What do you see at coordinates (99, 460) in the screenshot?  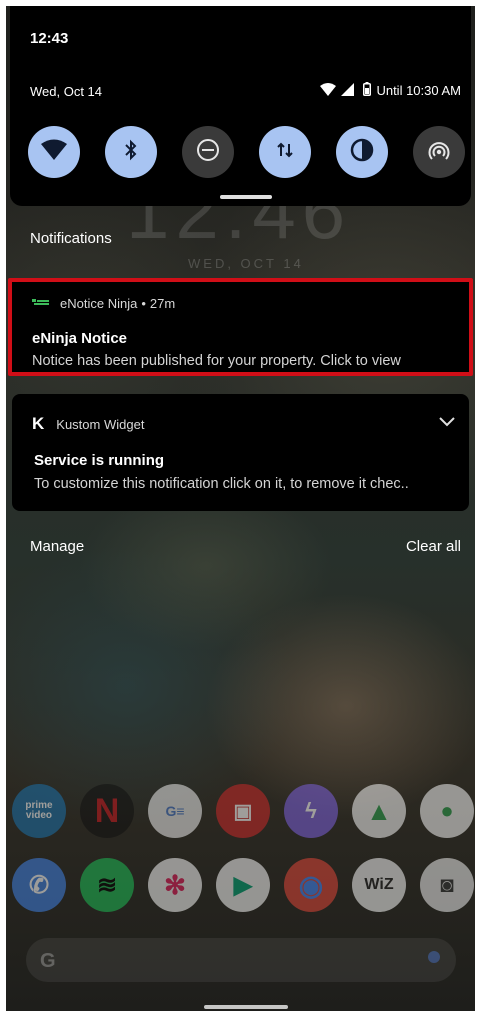 I see `notification-title: Service is running` at bounding box center [99, 460].